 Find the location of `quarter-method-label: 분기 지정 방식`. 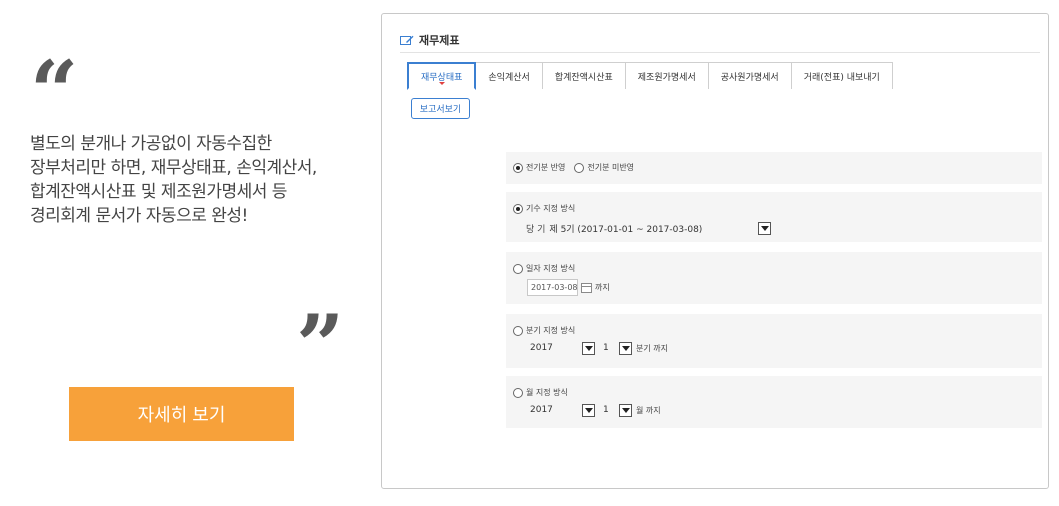

quarter-method-label: 분기 지정 방식 is located at coordinates (551, 330).